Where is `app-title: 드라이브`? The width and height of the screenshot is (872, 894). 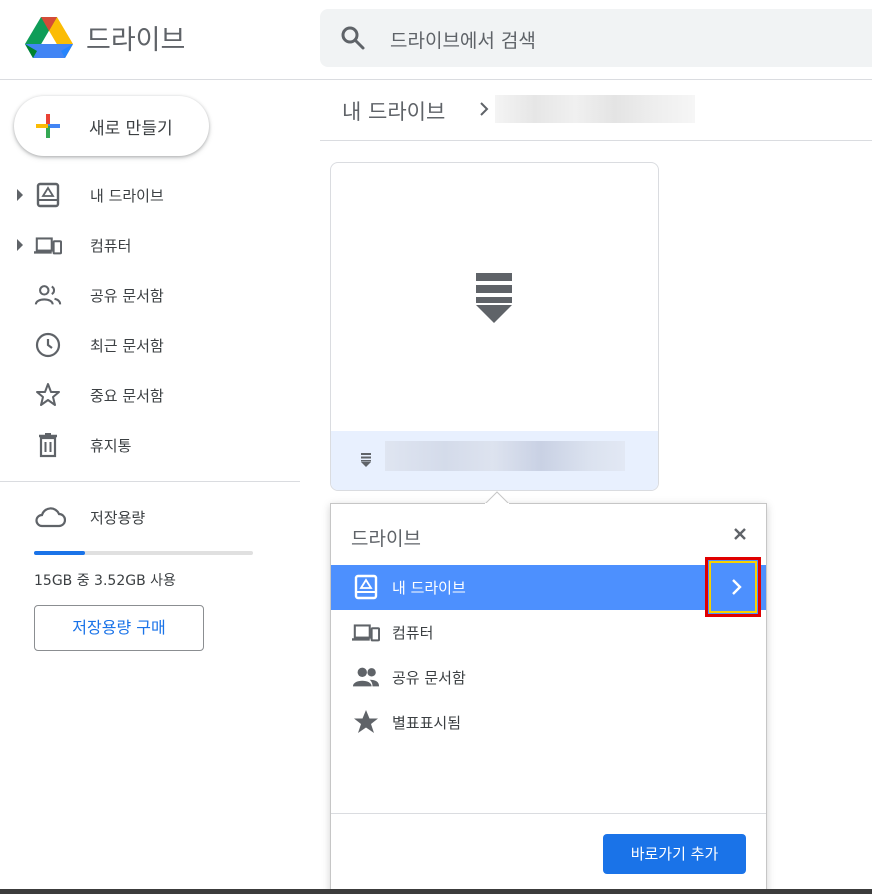
app-title: 드라이브 is located at coordinates (135, 37).